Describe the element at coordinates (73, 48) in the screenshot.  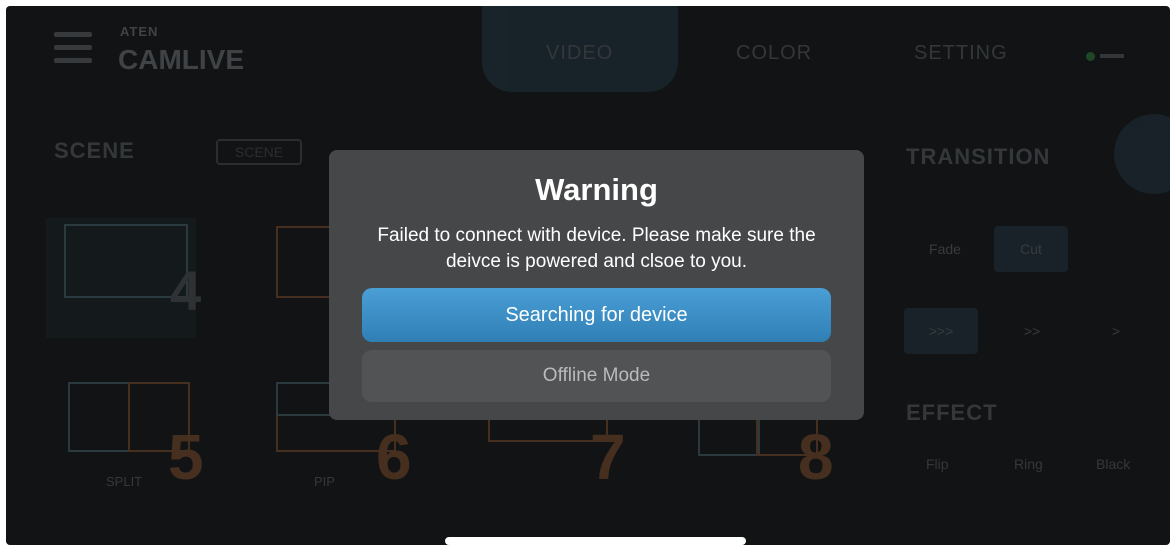
I see `menu-icon` at that location.